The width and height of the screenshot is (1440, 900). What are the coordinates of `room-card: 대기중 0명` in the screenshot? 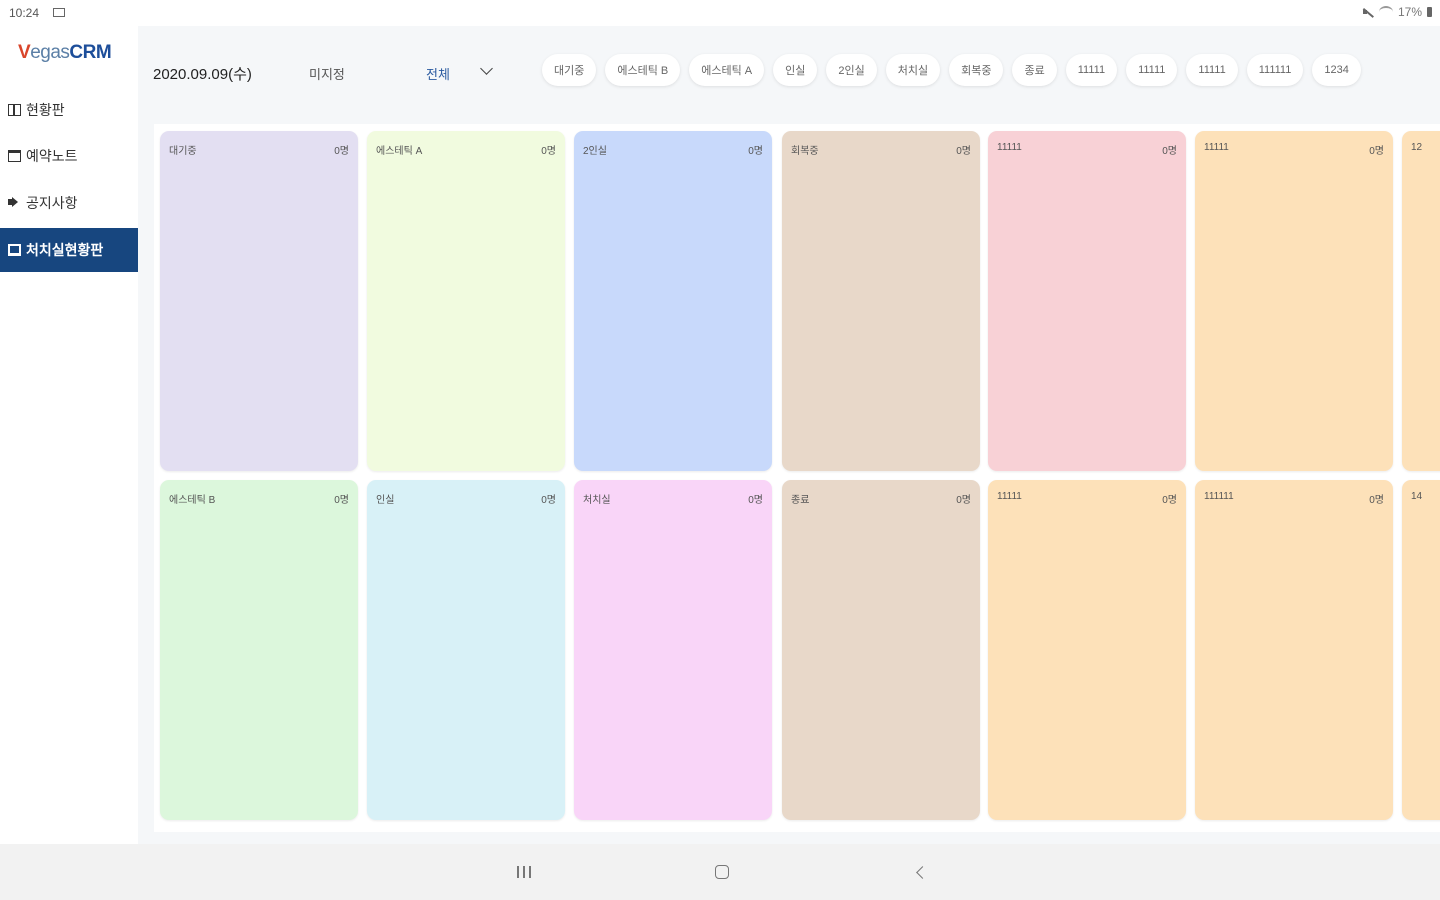 It's located at (259, 301).